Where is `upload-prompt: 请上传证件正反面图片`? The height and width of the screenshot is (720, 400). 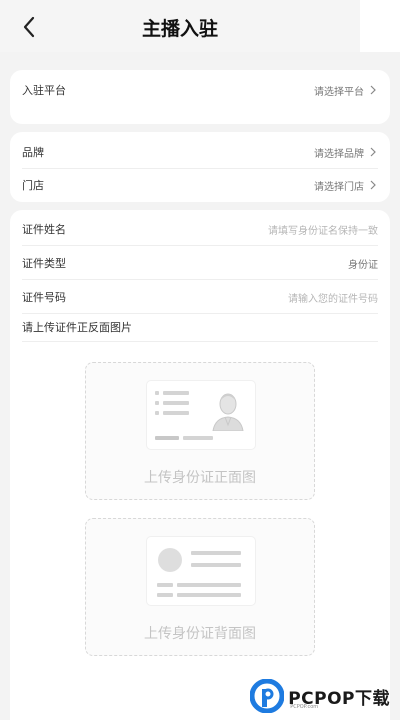
upload-prompt: 请上传证件正反面图片 is located at coordinates (77, 327).